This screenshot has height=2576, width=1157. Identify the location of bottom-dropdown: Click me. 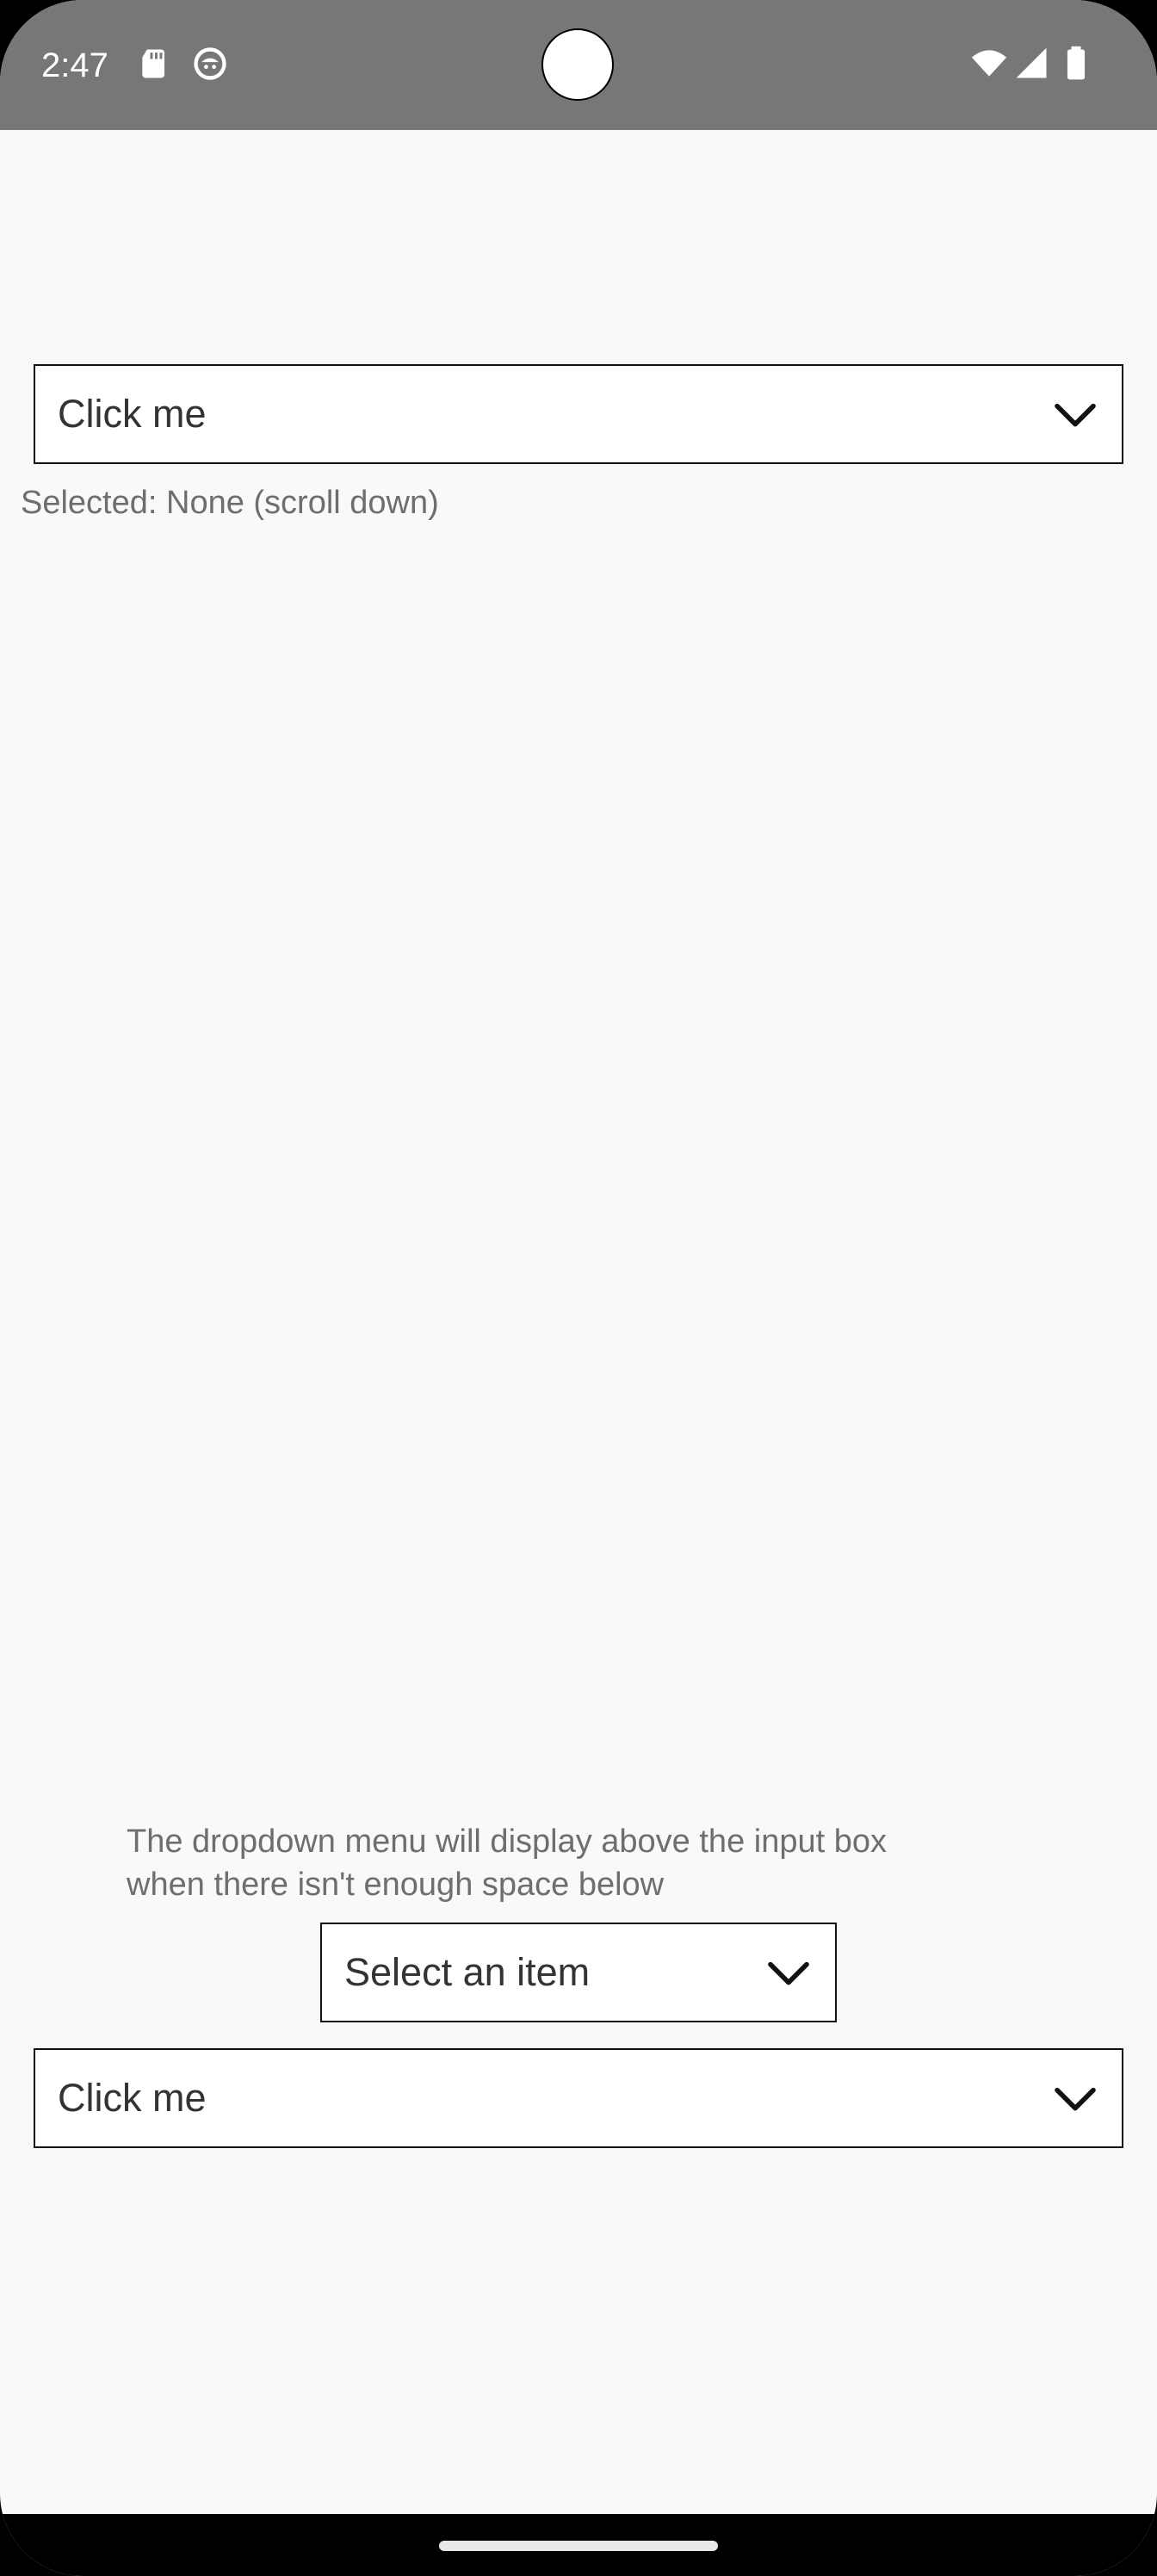
(579, 2098).